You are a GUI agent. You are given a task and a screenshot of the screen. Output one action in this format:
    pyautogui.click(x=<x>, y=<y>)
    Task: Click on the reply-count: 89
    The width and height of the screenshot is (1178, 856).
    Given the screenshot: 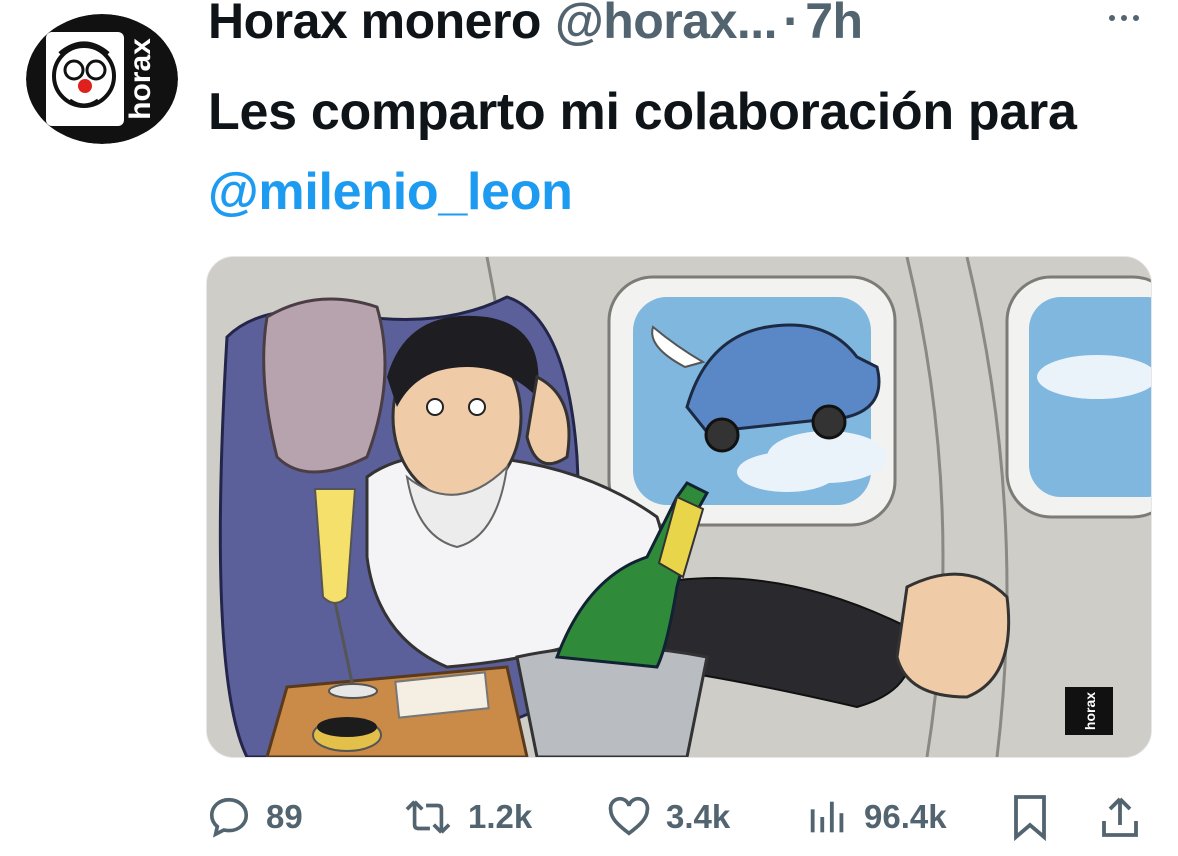 What is the action you would take?
    pyautogui.click(x=284, y=816)
    